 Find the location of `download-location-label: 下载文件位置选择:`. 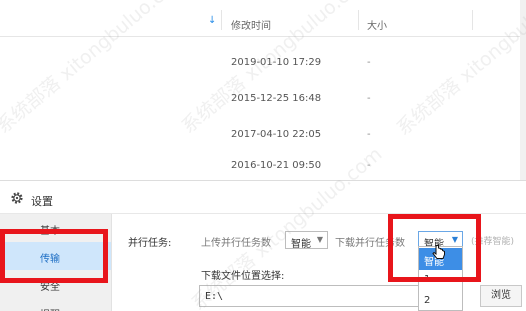

download-location-label: 下载文件位置选择: is located at coordinates (243, 276).